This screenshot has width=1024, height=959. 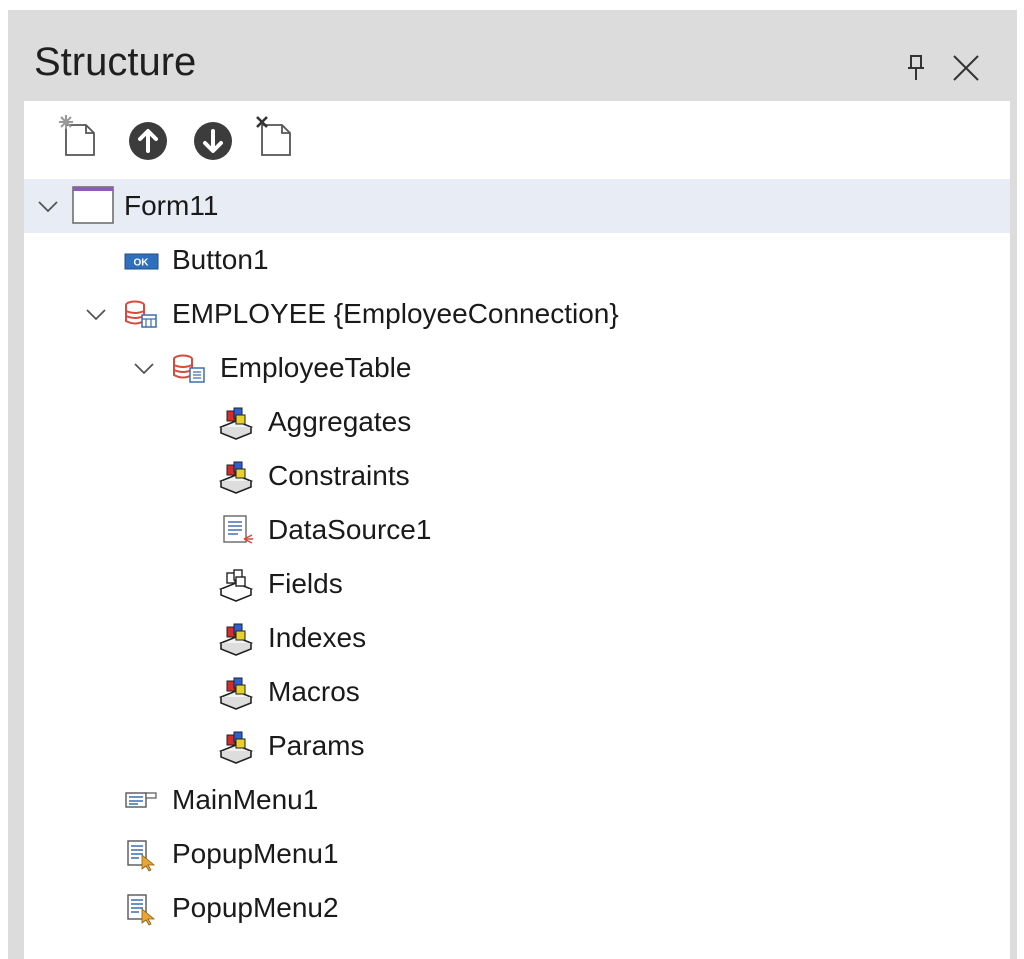 What do you see at coordinates (171, 205) in the screenshot?
I see `tree-node-label: Form11` at bounding box center [171, 205].